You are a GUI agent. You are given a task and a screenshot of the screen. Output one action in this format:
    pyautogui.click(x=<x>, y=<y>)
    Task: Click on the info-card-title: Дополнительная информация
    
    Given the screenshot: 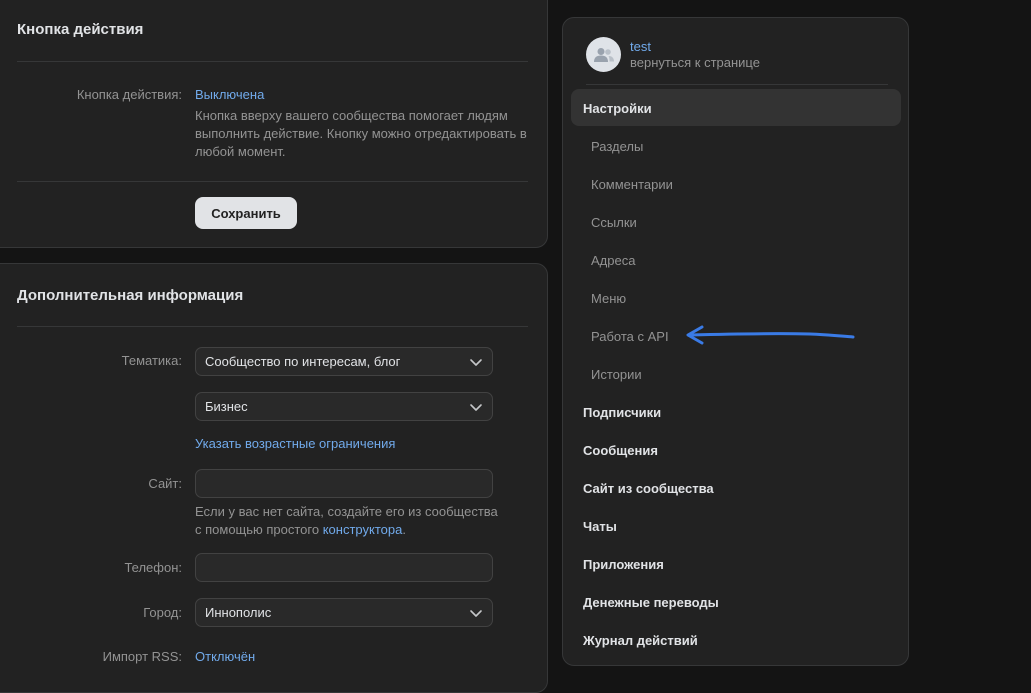 What is the action you would take?
    pyautogui.click(x=130, y=295)
    